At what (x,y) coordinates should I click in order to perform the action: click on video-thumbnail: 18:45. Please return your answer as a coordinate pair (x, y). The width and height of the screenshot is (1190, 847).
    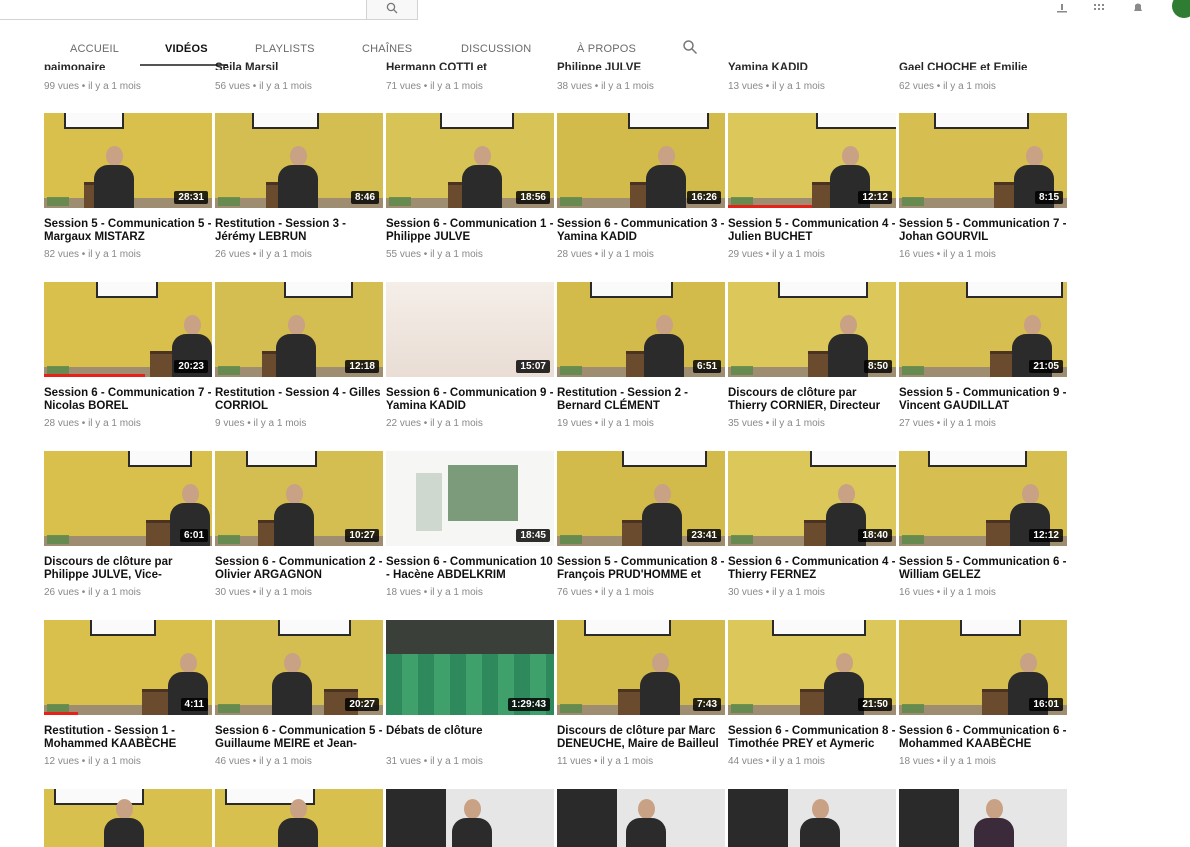
    Looking at the image, I should click on (470, 498).